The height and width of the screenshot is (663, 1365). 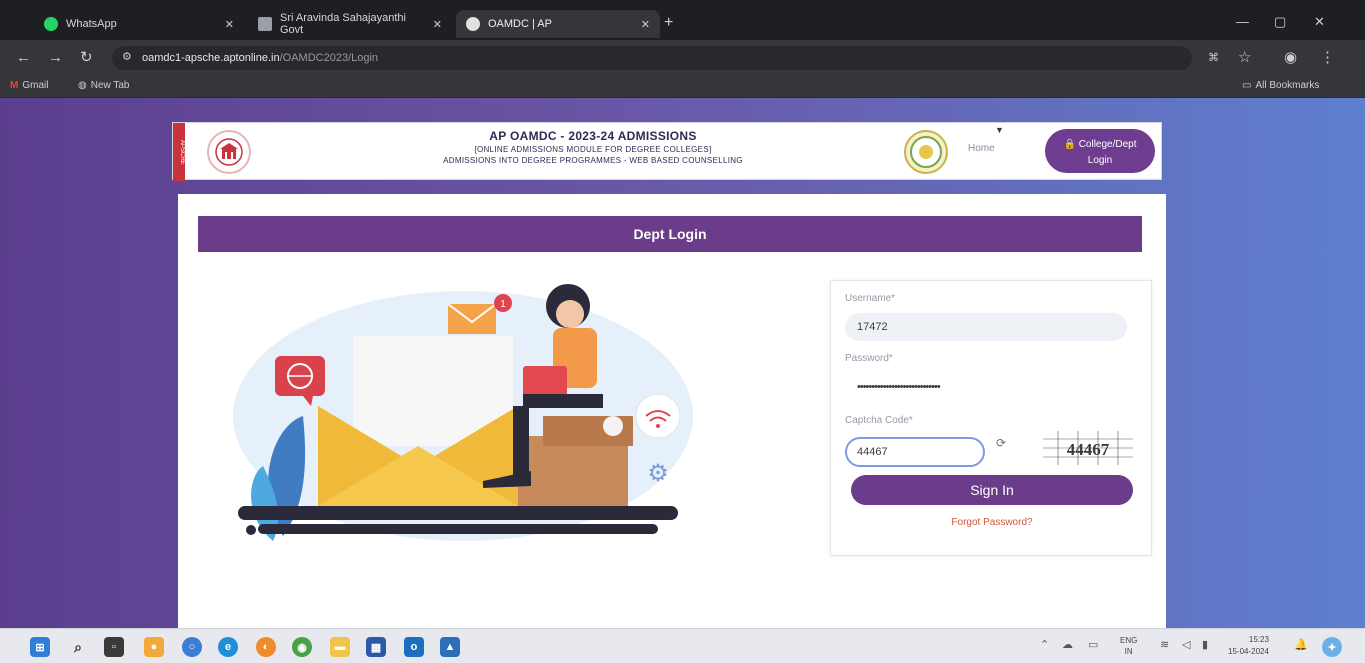 I want to click on clock-time: 15:23, so click(x=1258, y=639).